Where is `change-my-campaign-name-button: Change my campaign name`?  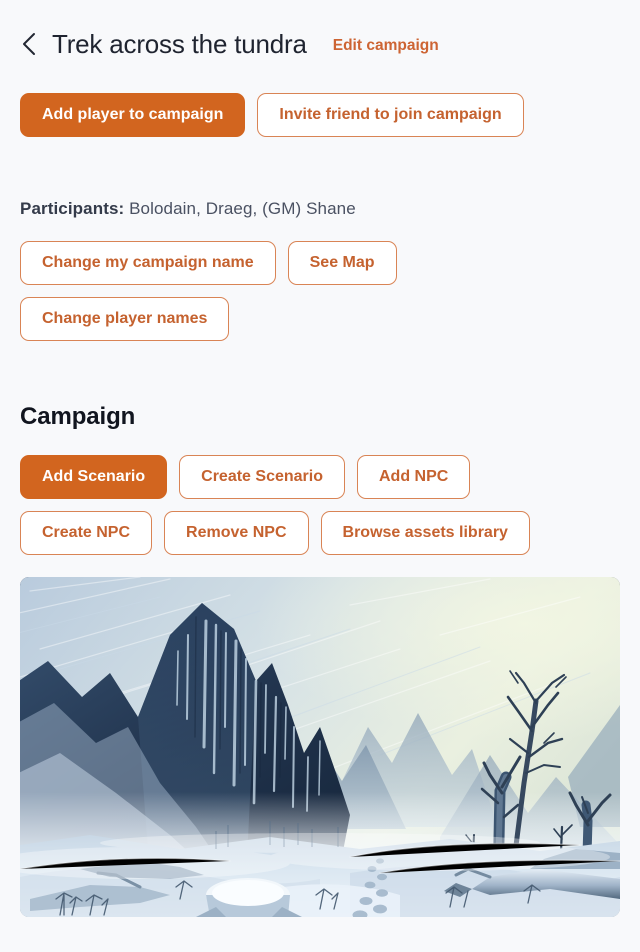
change-my-campaign-name-button: Change my campaign name is located at coordinates (148, 263).